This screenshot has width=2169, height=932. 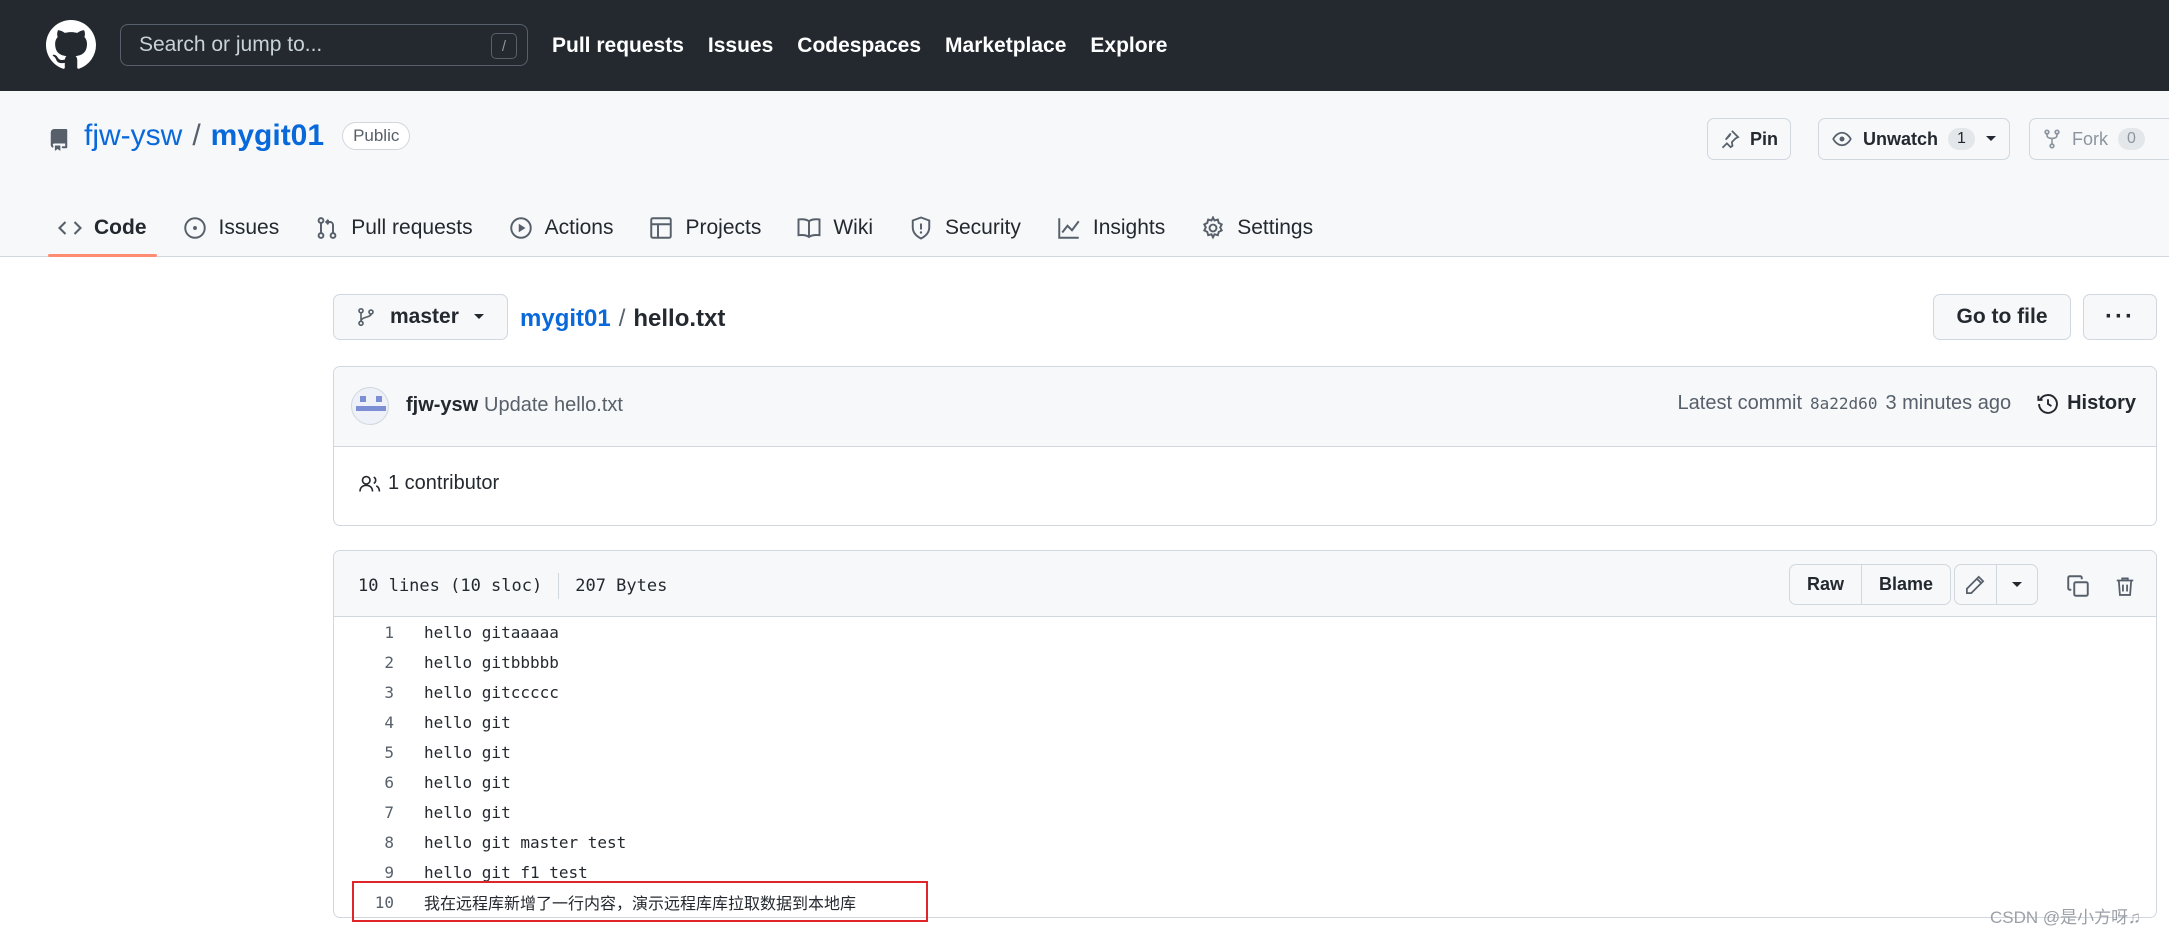 What do you see at coordinates (621, 586) in the screenshot?
I see `file-size: 207 Bytes` at bounding box center [621, 586].